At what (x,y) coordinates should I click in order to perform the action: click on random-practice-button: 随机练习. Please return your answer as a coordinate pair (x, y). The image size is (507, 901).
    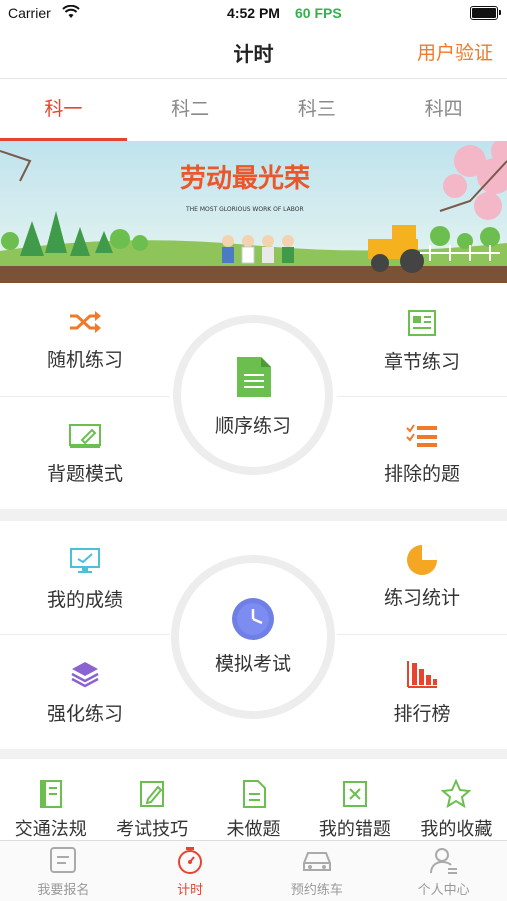
    Looking at the image, I should click on (85, 340).